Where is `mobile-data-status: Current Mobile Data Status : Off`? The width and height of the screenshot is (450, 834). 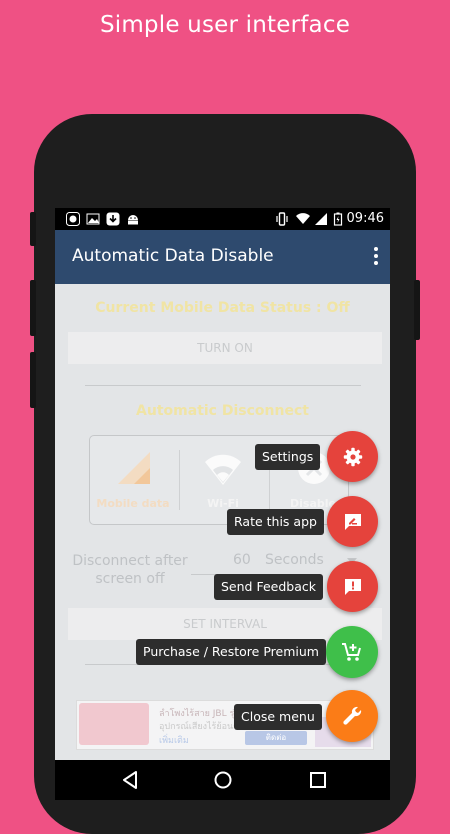
mobile-data-status: Current Mobile Data Status : Off is located at coordinates (222, 308).